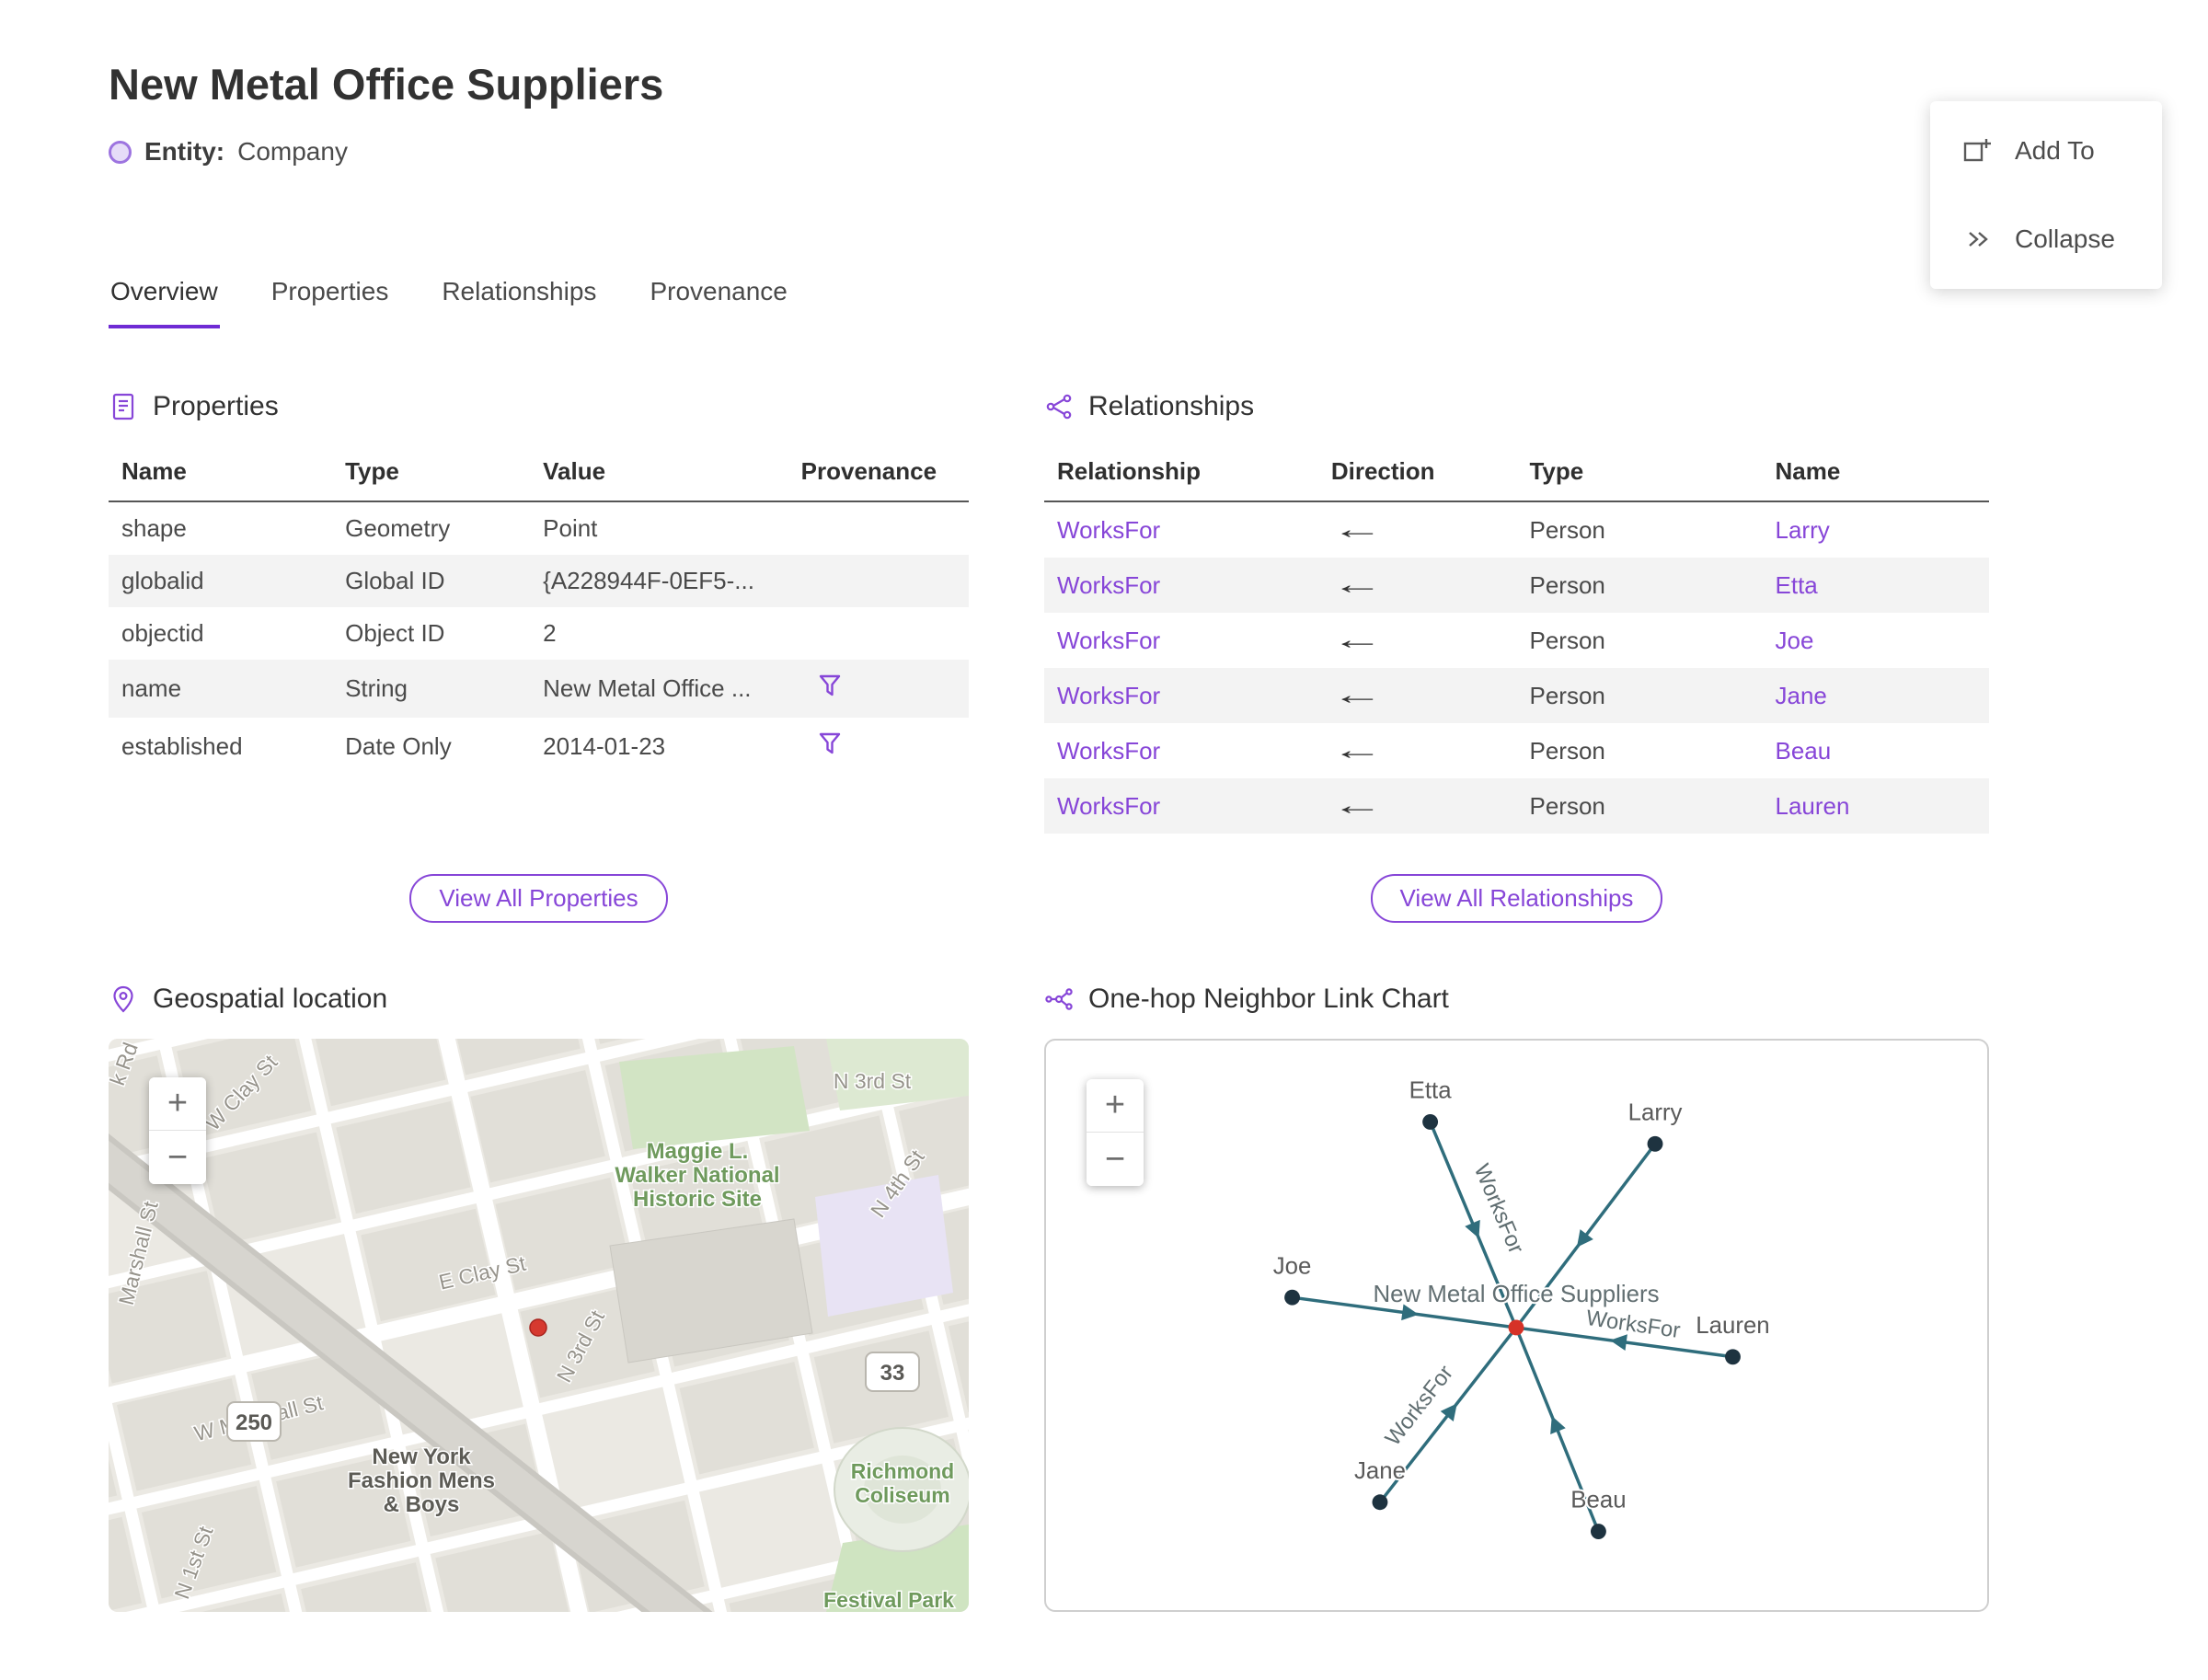 This screenshot has height=1680, width=2208. Describe the element at coordinates (398, 746) in the screenshot. I see `property-type: Date Only` at that location.